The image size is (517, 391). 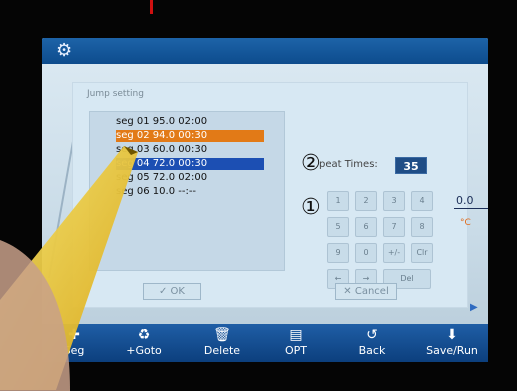 What do you see at coordinates (162, 149) in the screenshot?
I see `segment-label: seg 03 60.0 00:30` at bounding box center [162, 149].